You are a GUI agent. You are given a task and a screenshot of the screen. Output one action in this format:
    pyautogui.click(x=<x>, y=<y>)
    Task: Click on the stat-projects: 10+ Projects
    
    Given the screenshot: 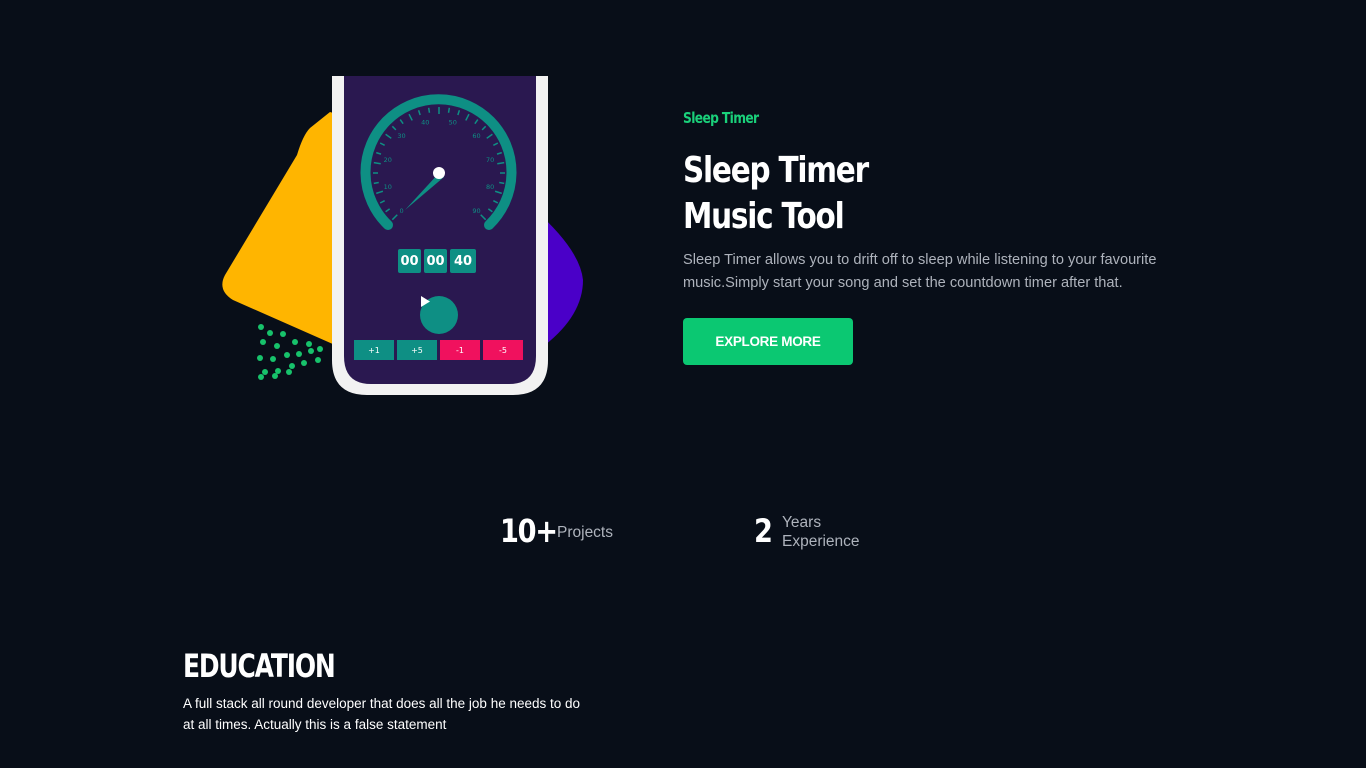 What is the action you would take?
    pyautogui.click(x=556, y=531)
    